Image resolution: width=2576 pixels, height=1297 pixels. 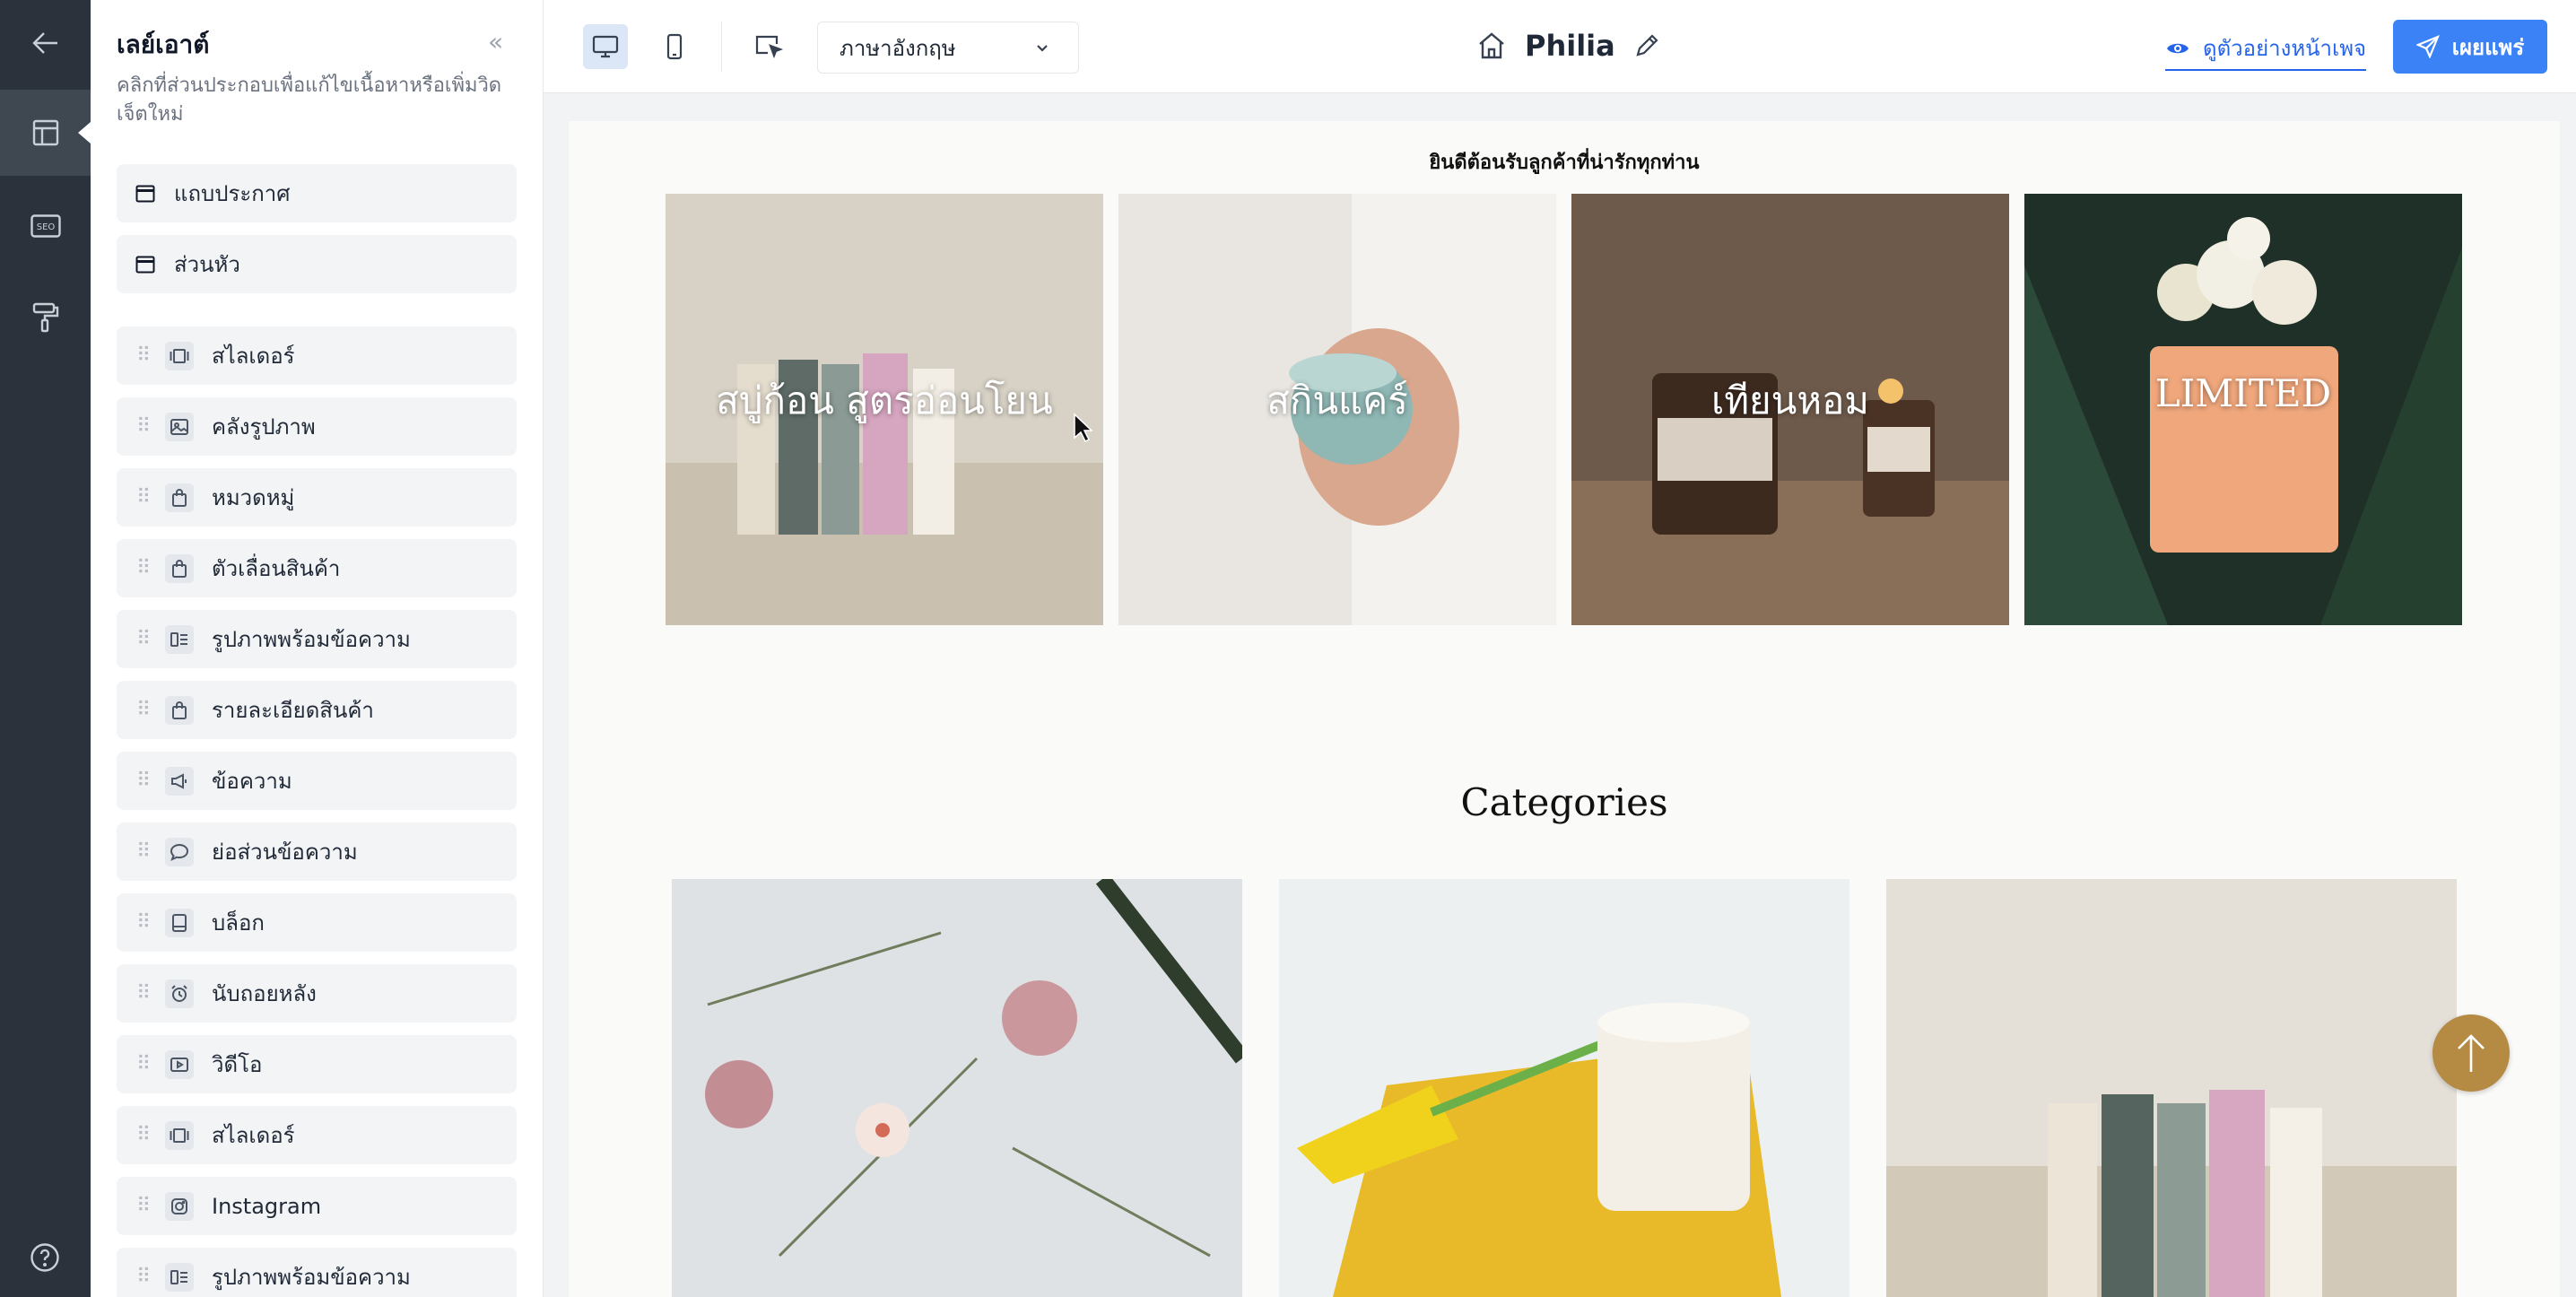 What do you see at coordinates (317, 426) in the screenshot?
I see `widget-gallery: ⠿ คลังรูปภาพ` at bounding box center [317, 426].